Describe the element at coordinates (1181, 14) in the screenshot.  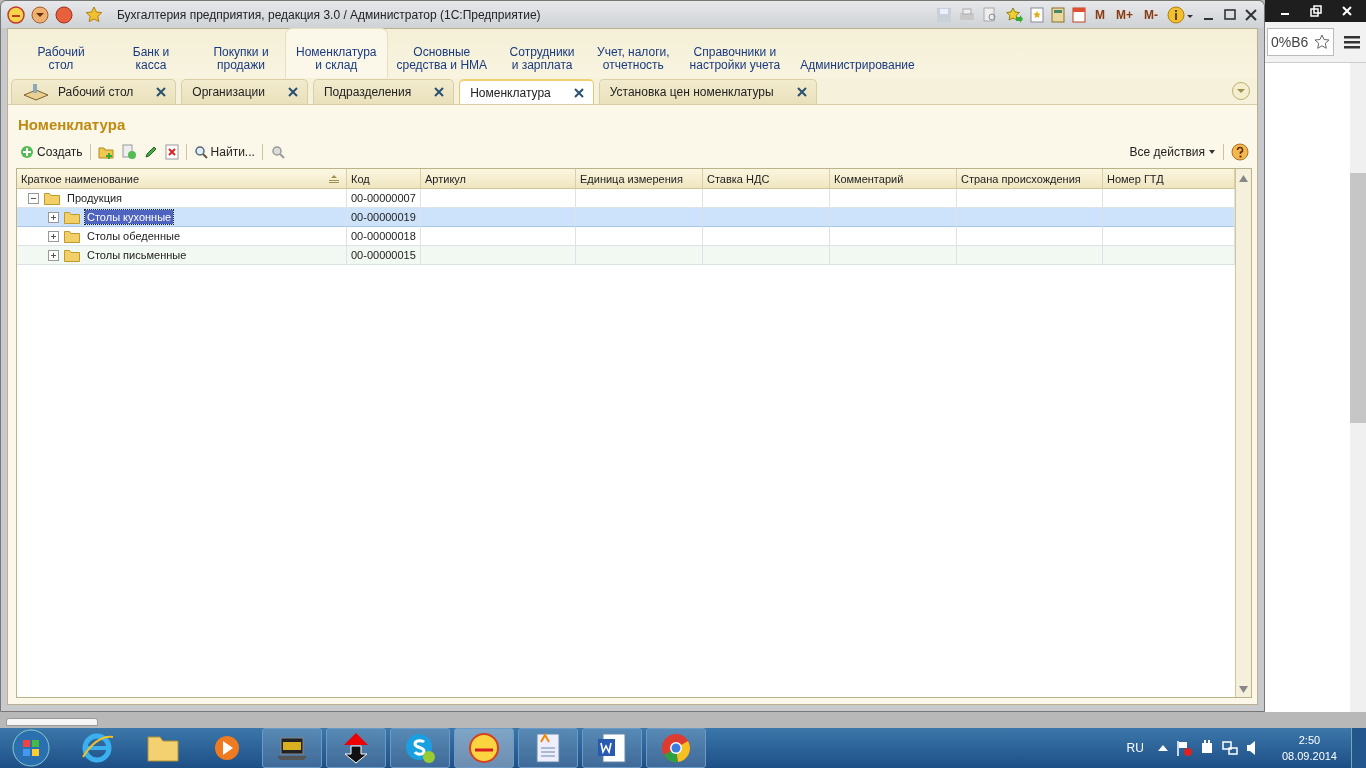
I see `info-icon` at that location.